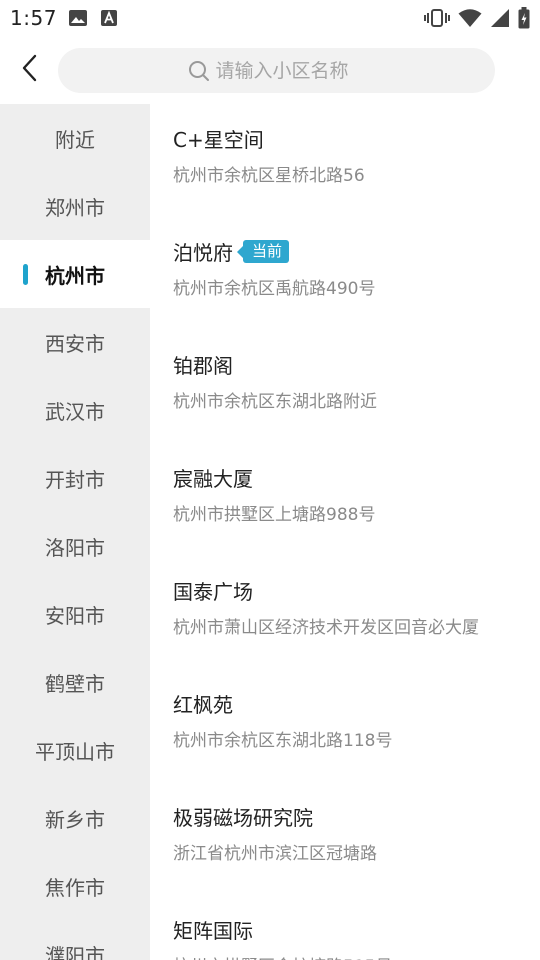 This screenshot has height=960, width=540. I want to click on list-item: 铂郡阁 杭州市余杭区东湖北路附近, so click(345, 386).